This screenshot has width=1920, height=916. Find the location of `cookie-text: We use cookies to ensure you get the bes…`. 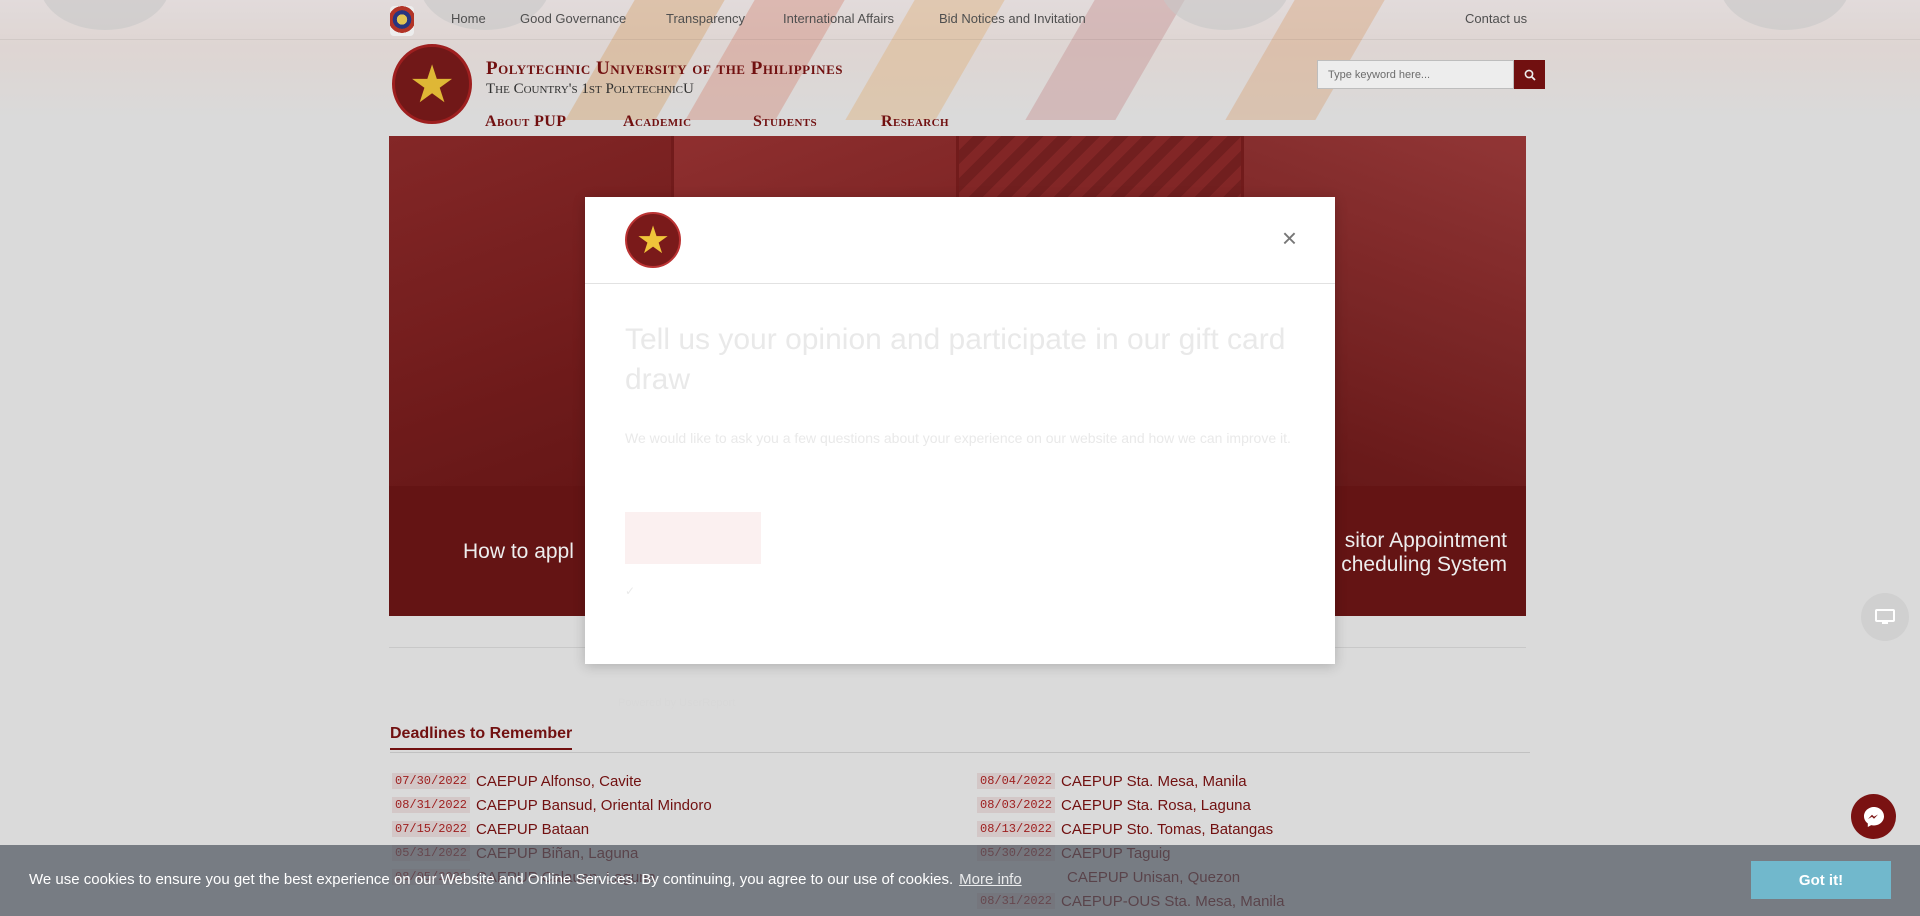

cookie-text: We use cookies to ensure you get the bes… is located at coordinates (525, 879).